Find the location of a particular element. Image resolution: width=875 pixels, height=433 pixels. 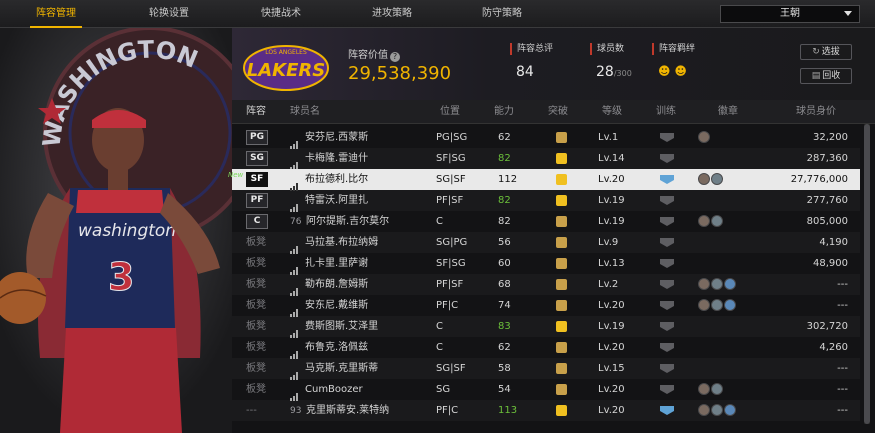

col-name: 球员名 is located at coordinates (305, 112).